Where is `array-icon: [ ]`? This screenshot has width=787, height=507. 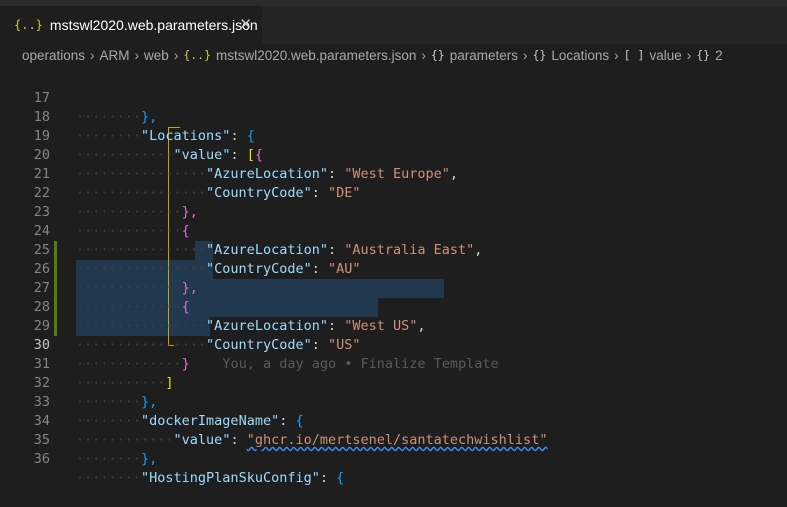
array-icon: [ ] is located at coordinates (634, 55).